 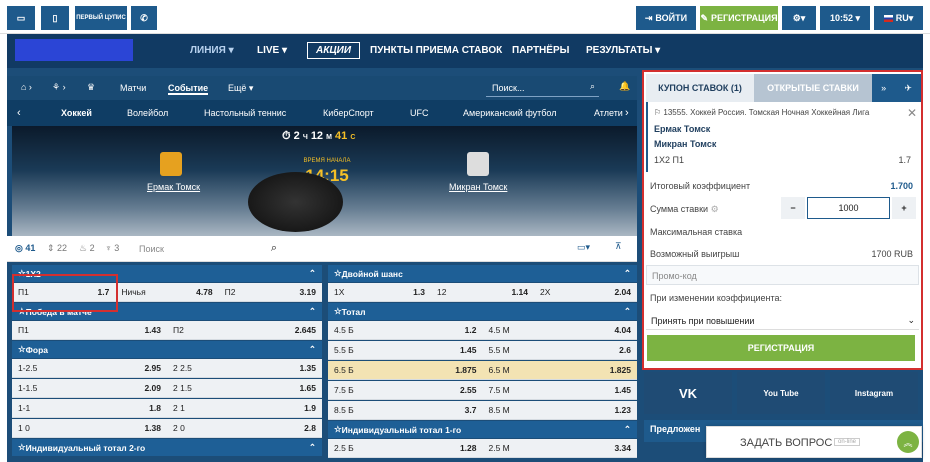 I want to click on desktop-icon: ▭, so click(x=21, y=18).